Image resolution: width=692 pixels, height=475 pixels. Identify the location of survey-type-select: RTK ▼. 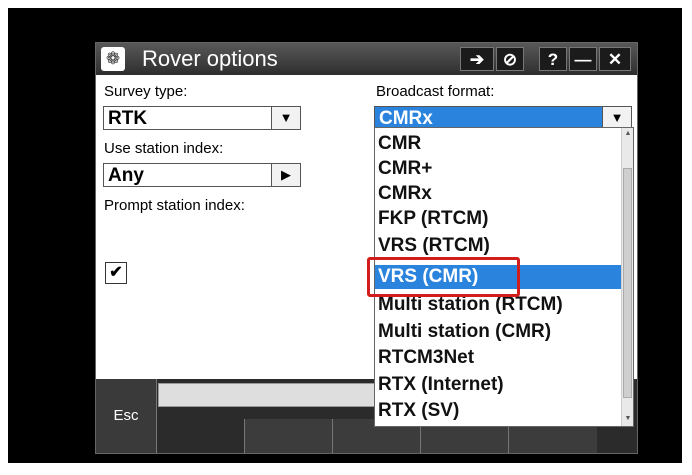
(202, 118).